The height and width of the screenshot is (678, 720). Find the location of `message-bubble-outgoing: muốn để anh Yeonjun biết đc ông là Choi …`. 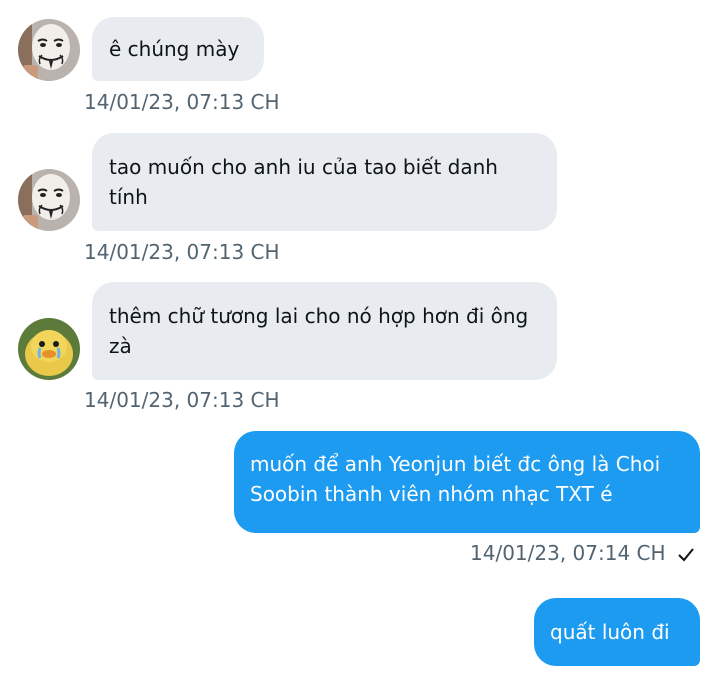

message-bubble-outgoing: muốn để anh Yeonjun biết đc ông là Choi … is located at coordinates (467, 482).